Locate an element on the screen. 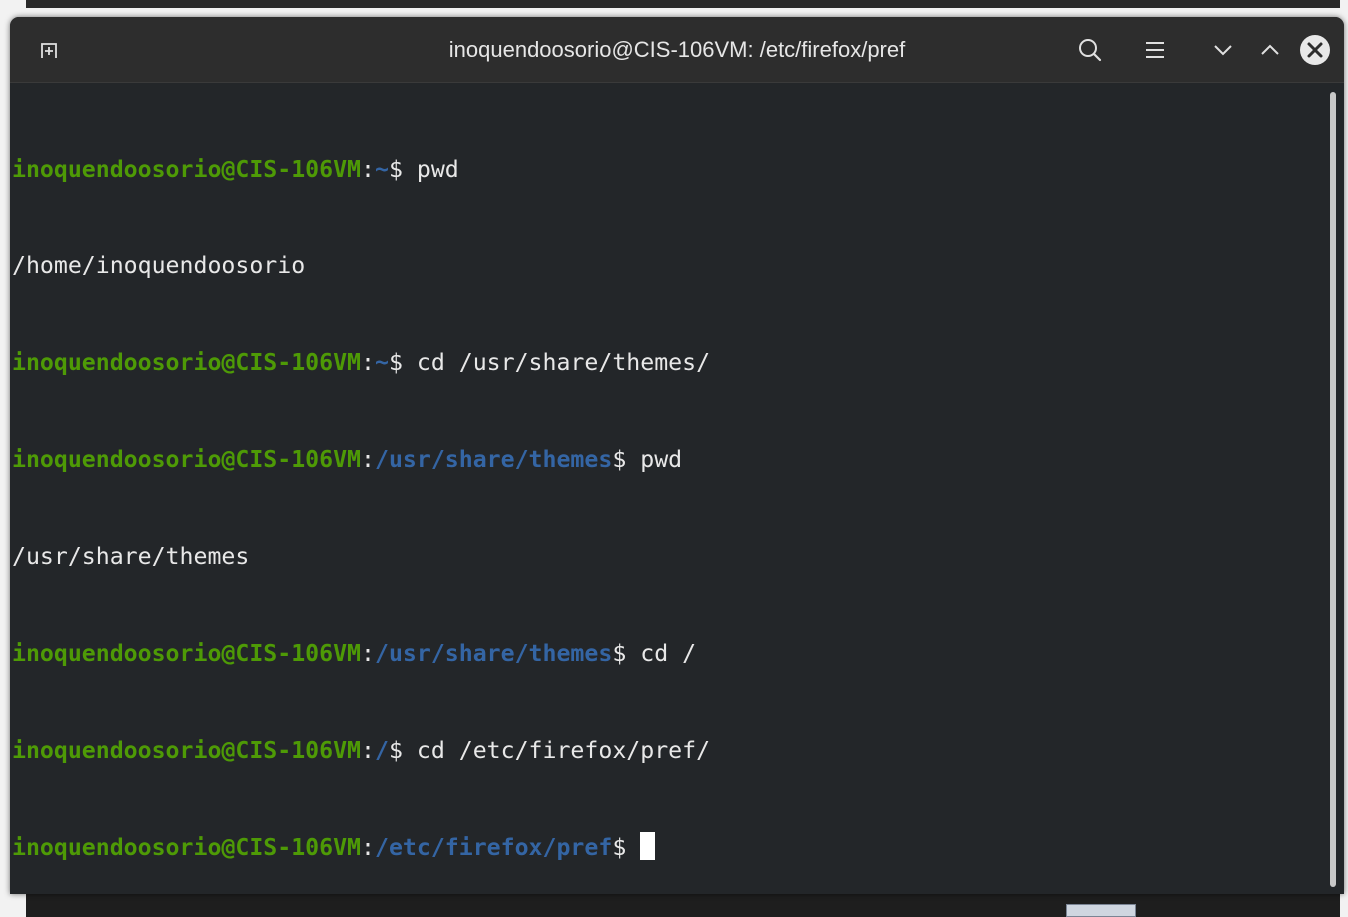 The width and height of the screenshot is (1348, 917). search-icon is located at coordinates (1090, 50).